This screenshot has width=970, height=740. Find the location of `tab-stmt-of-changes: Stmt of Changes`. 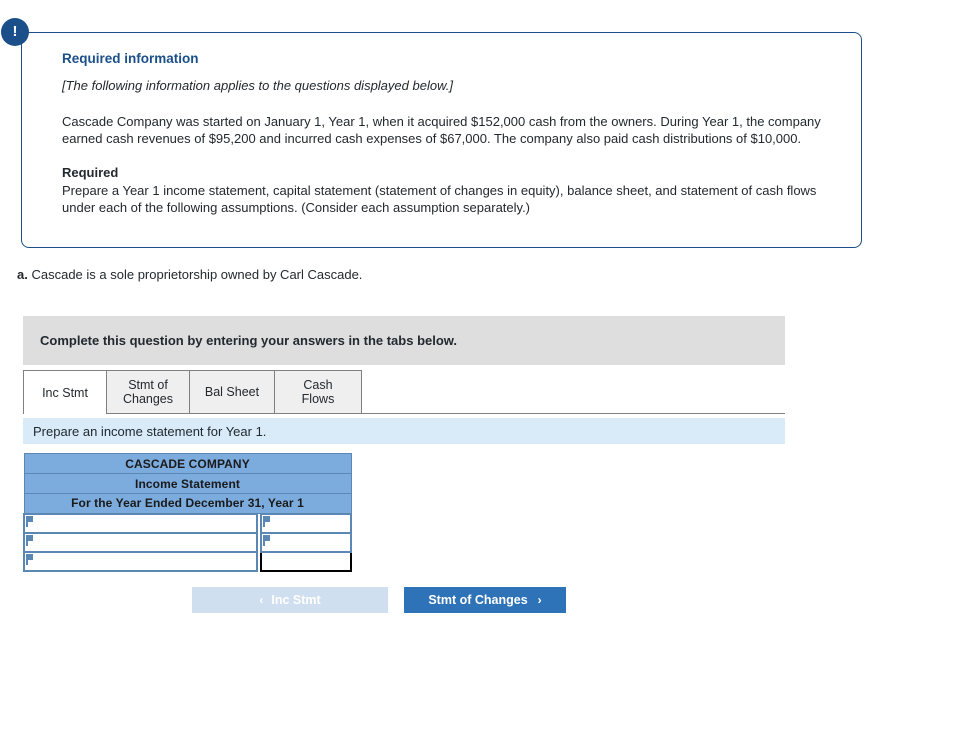

tab-stmt-of-changes: Stmt of Changes is located at coordinates (148, 391).